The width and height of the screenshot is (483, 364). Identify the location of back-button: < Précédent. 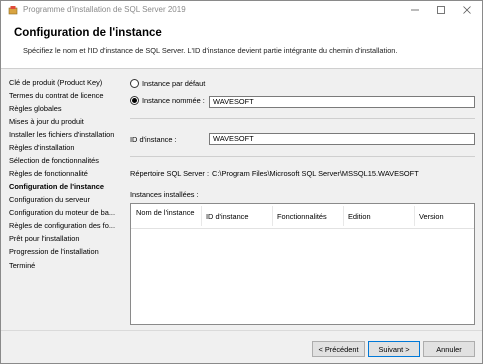
(338, 349).